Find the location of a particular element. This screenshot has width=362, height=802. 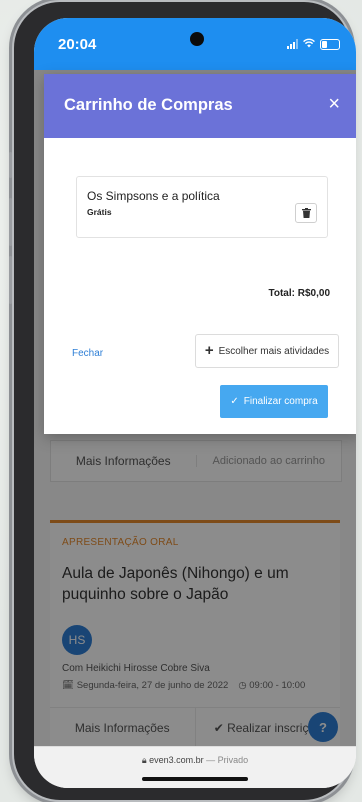

trash-icon is located at coordinates (306, 213).